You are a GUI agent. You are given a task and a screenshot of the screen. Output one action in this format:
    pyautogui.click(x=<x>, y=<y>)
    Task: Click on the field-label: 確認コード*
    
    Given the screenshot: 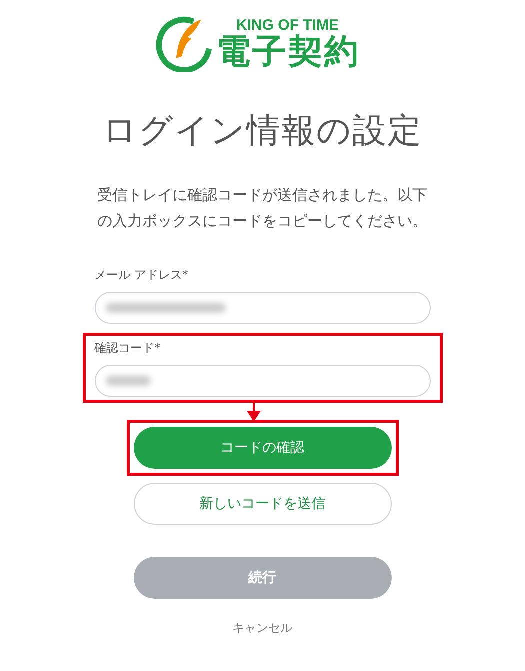 What is the action you would take?
    pyautogui.click(x=127, y=348)
    